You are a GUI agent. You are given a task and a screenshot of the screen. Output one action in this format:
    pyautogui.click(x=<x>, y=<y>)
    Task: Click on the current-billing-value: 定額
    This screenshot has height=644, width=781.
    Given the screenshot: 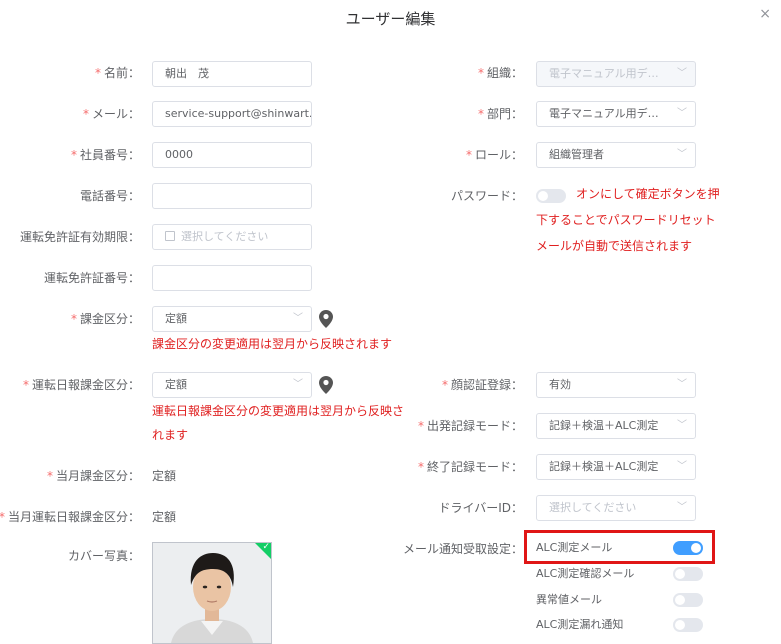 What is the action you would take?
    pyautogui.click(x=164, y=476)
    